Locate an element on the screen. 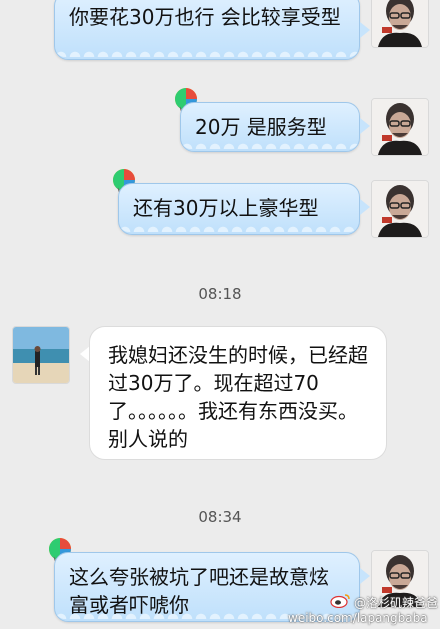 The height and width of the screenshot is (629, 440). message-timestamp: 08:34 is located at coordinates (220, 517).